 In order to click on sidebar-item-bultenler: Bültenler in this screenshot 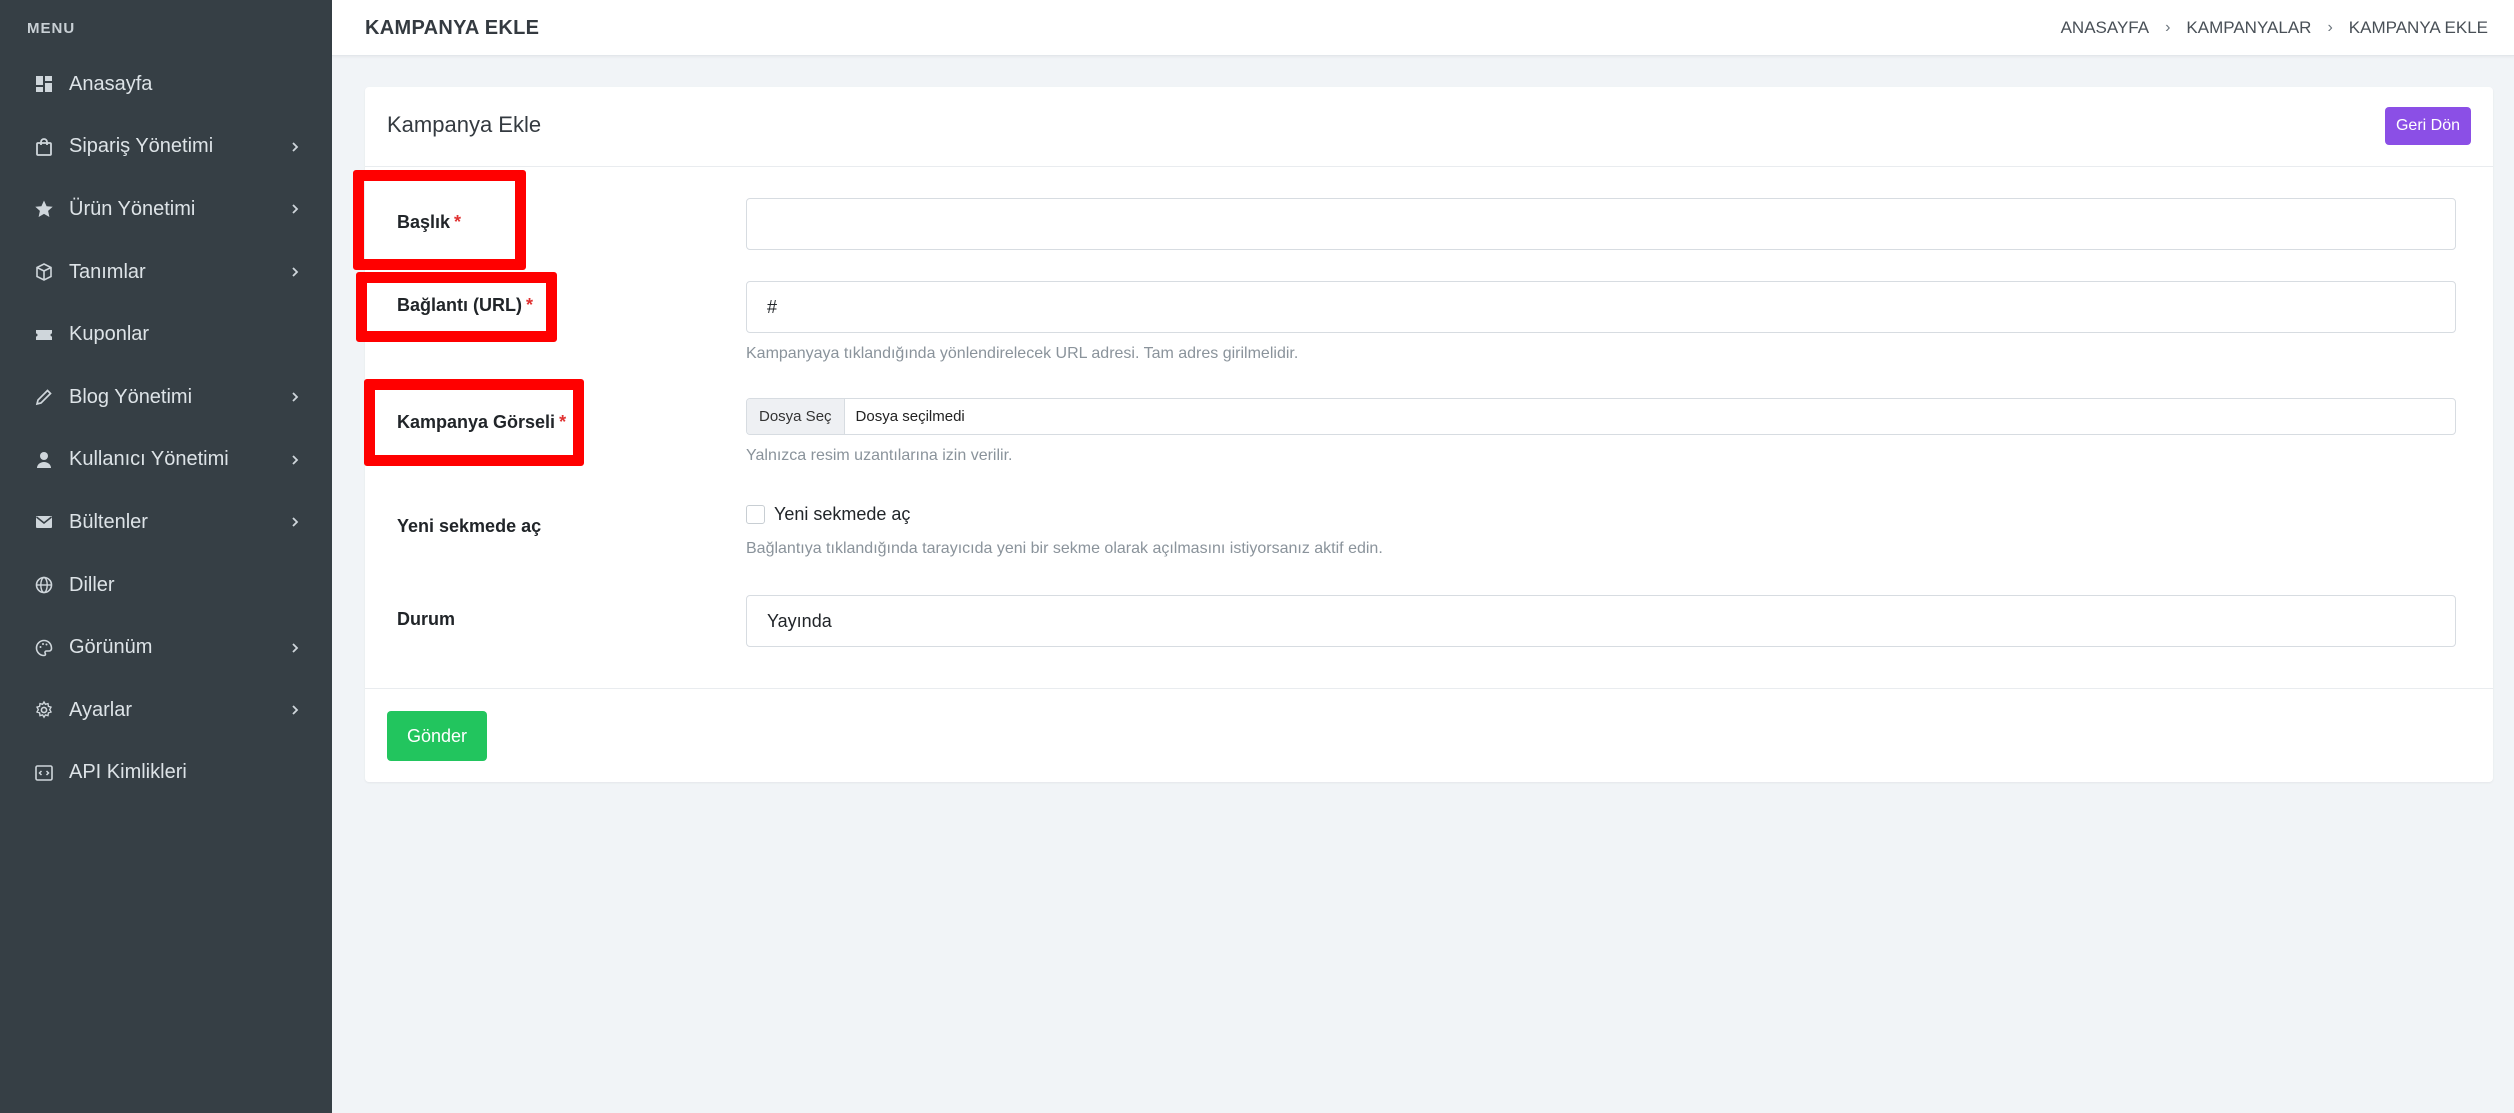, I will do `click(166, 522)`.